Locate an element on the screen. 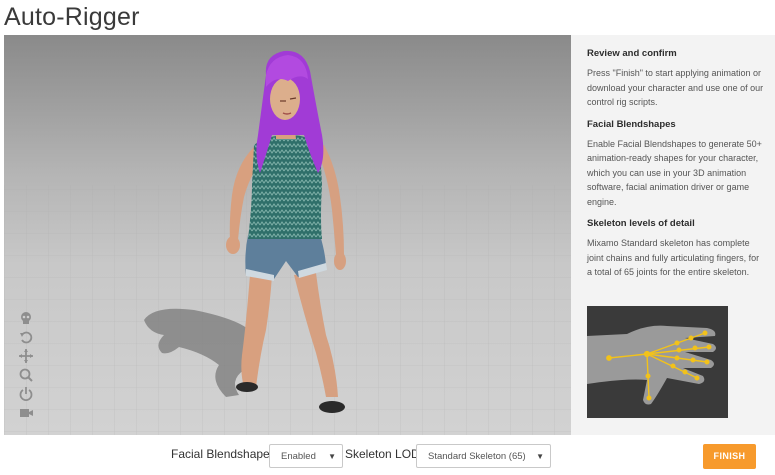 Image resolution: width=775 pixels, height=475 pixels. blendshapes-label: Facial Blendshapes is located at coordinates (223, 454).